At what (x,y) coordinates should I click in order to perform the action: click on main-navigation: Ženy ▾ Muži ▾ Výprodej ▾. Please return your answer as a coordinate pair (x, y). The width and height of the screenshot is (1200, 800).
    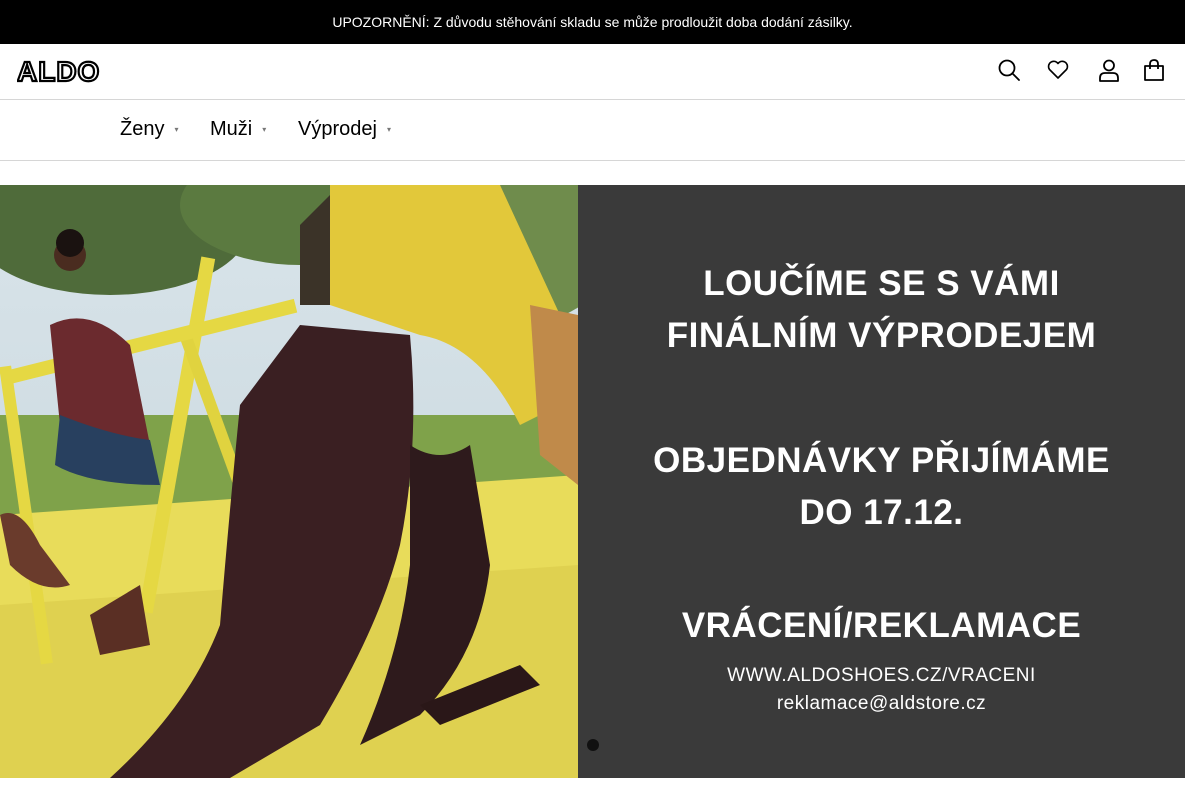
    Looking at the image, I should click on (592, 130).